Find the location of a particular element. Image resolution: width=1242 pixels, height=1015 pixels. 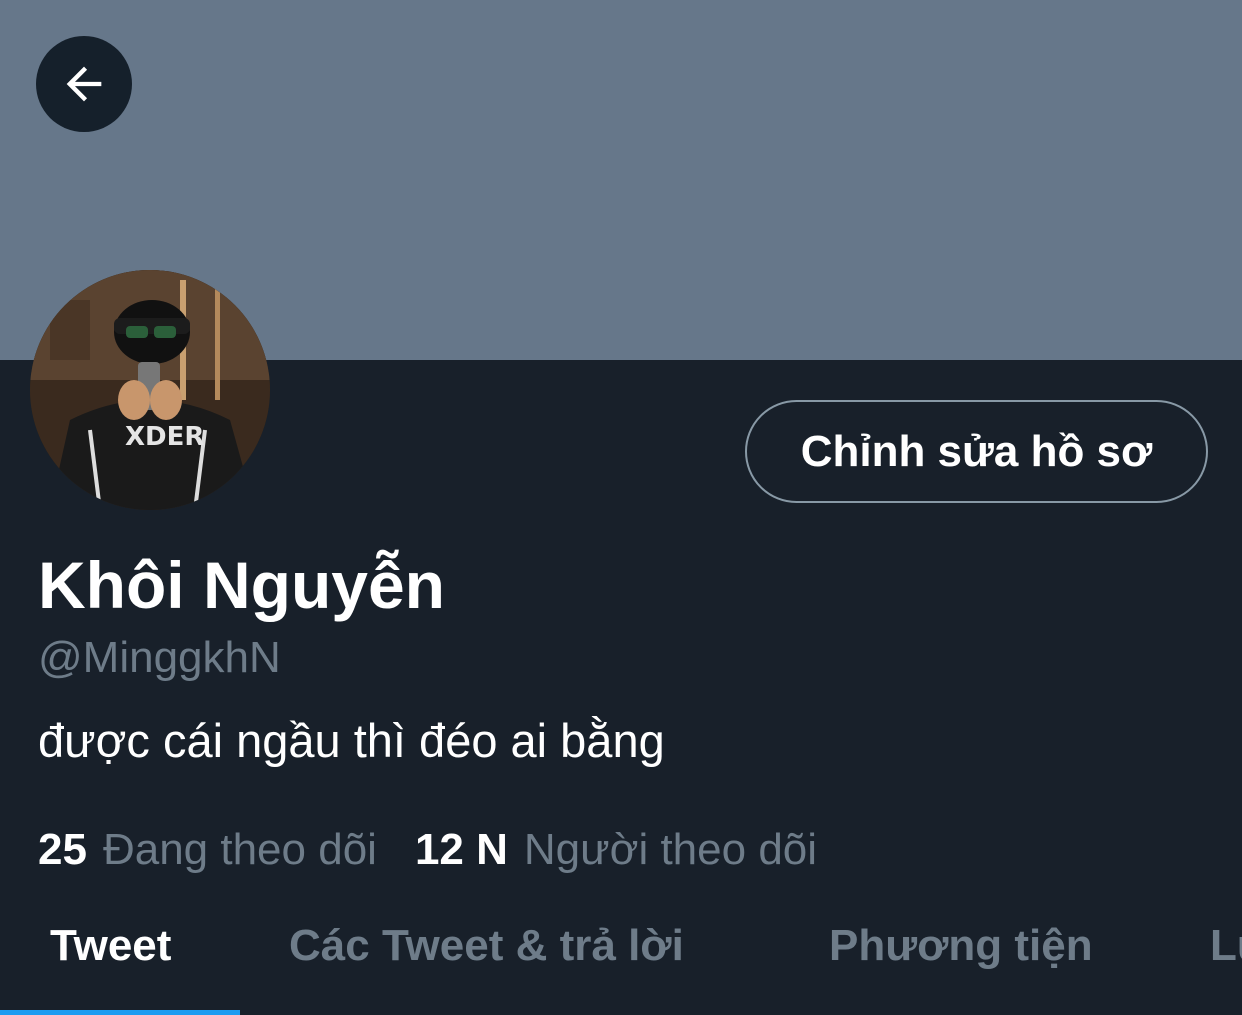

followers-stat: 12 N Người theo dõi is located at coordinates (616, 850).